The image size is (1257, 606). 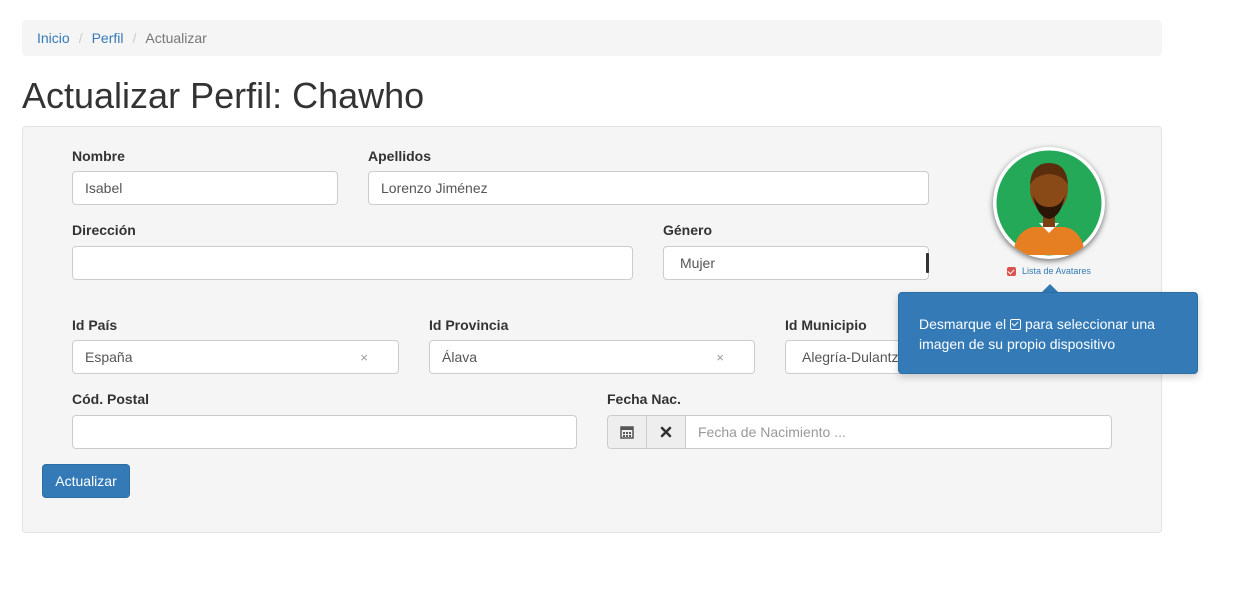 What do you see at coordinates (434, 188) in the screenshot?
I see `apellidos-value: Lorenzo Jiménez` at bounding box center [434, 188].